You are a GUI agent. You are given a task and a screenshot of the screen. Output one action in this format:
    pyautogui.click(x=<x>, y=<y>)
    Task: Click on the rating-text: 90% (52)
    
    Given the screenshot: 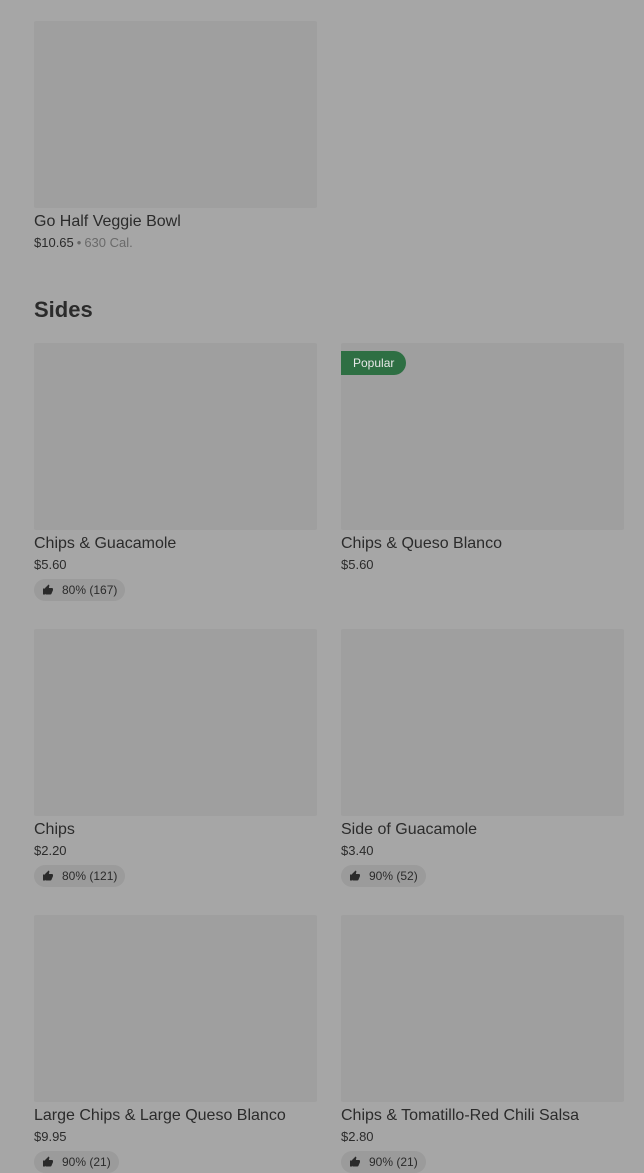 What is the action you would take?
    pyautogui.click(x=393, y=876)
    